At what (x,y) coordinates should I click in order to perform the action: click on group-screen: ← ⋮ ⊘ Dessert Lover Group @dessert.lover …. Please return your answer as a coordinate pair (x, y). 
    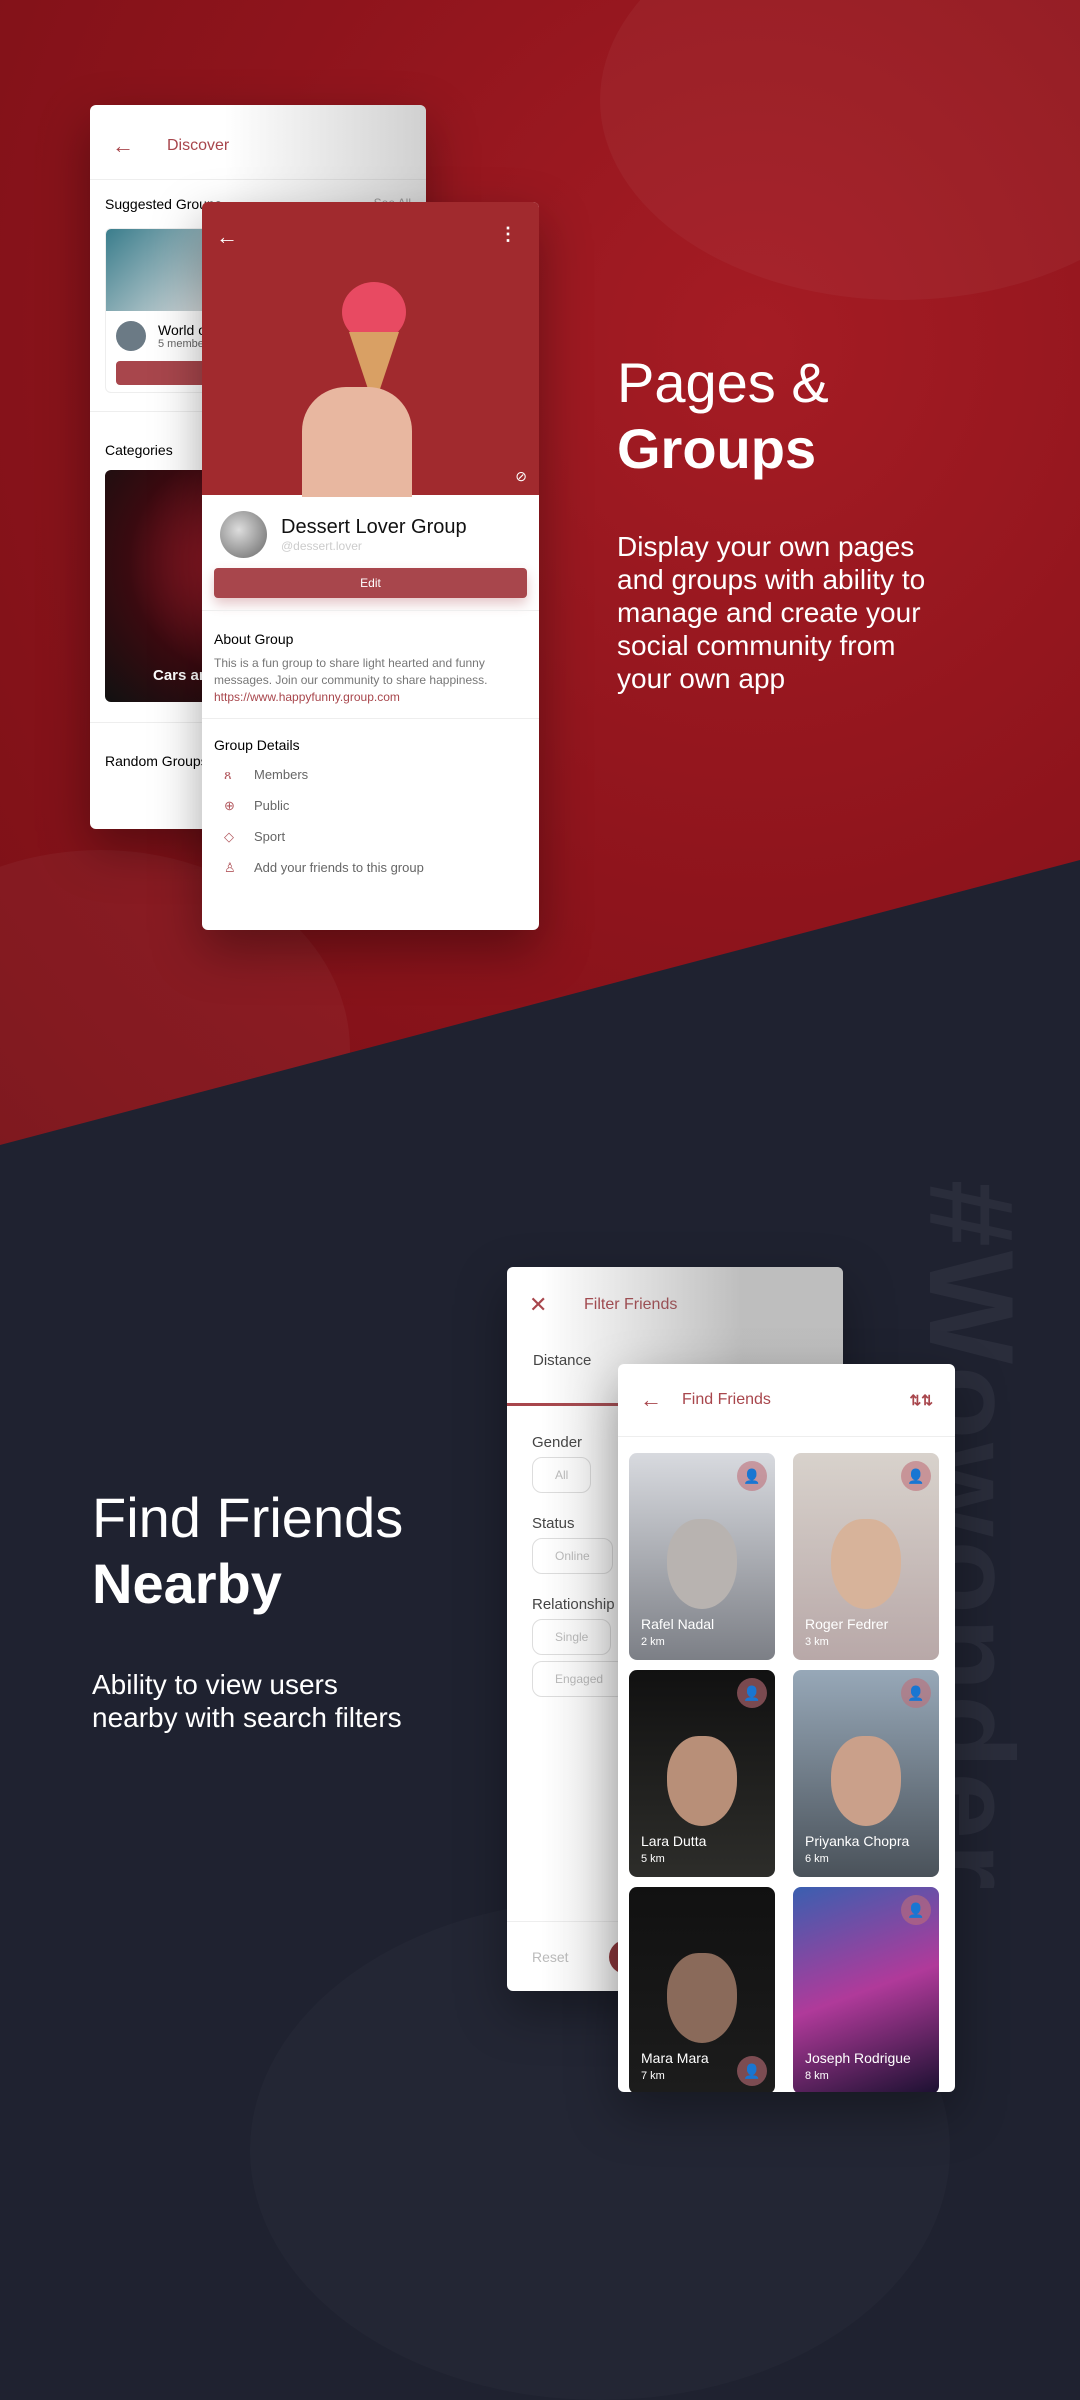
    Looking at the image, I should click on (370, 566).